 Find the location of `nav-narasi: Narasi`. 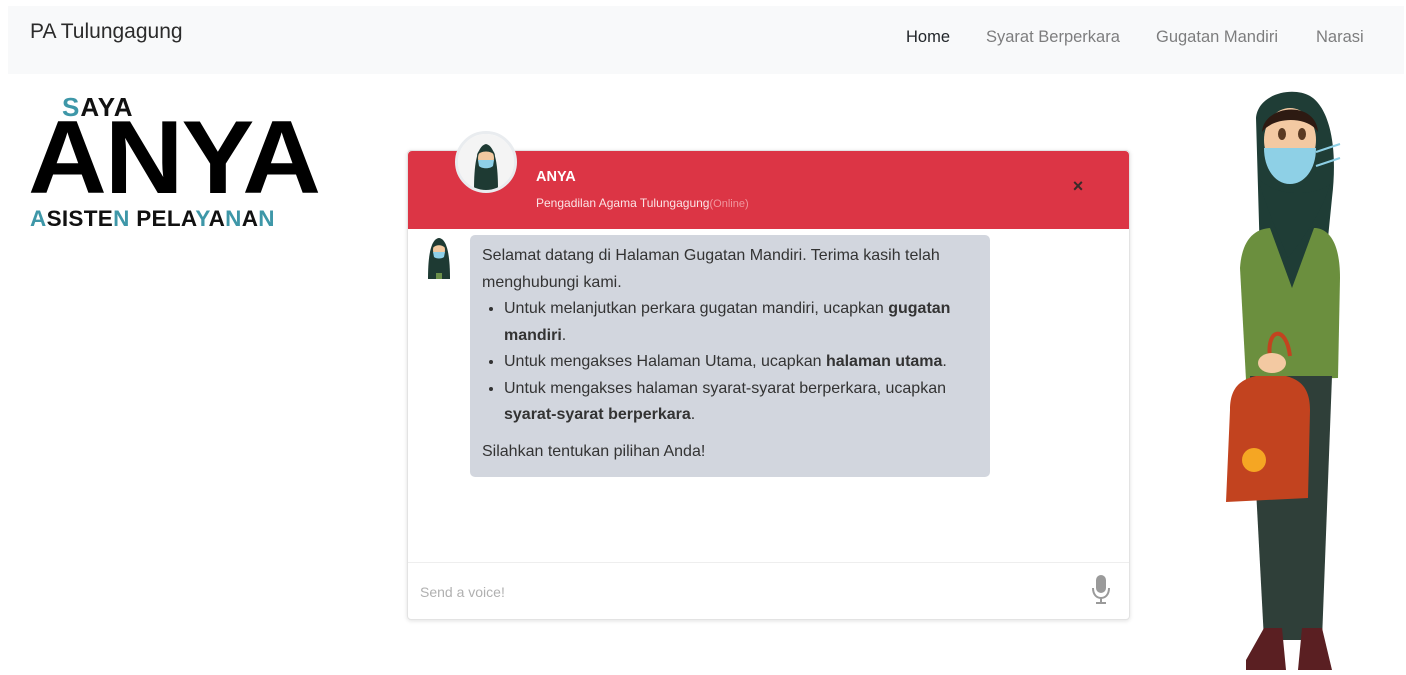

nav-narasi: Narasi is located at coordinates (1340, 37).